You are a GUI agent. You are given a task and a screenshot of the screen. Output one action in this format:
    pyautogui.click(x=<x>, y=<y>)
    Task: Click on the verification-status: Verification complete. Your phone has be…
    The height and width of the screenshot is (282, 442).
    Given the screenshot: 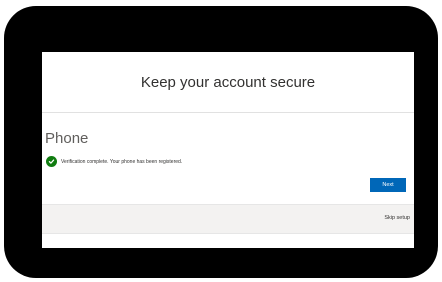 What is the action you would take?
    pyautogui.click(x=114, y=161)
    